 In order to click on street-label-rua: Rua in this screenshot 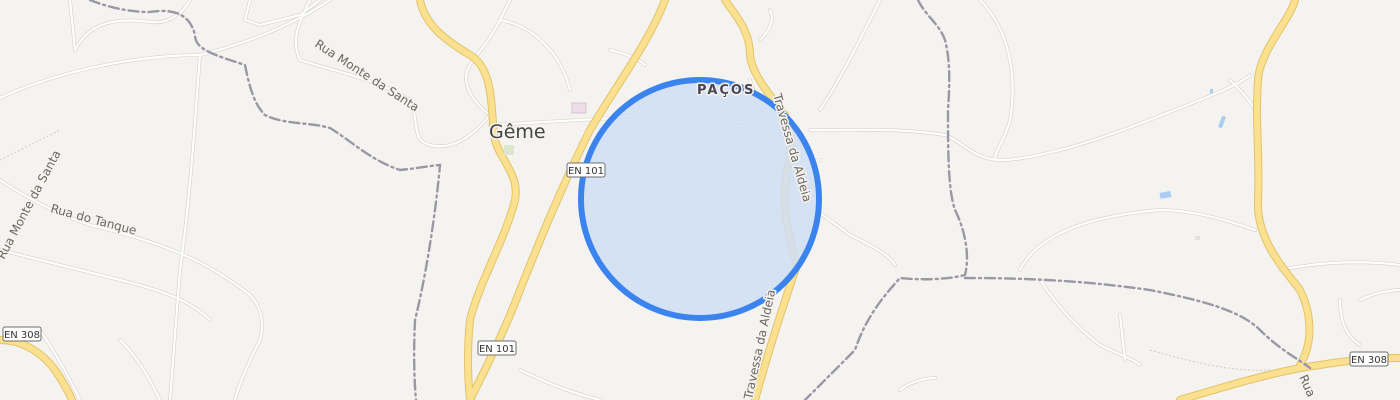, I will do `click(1307, 386)`.